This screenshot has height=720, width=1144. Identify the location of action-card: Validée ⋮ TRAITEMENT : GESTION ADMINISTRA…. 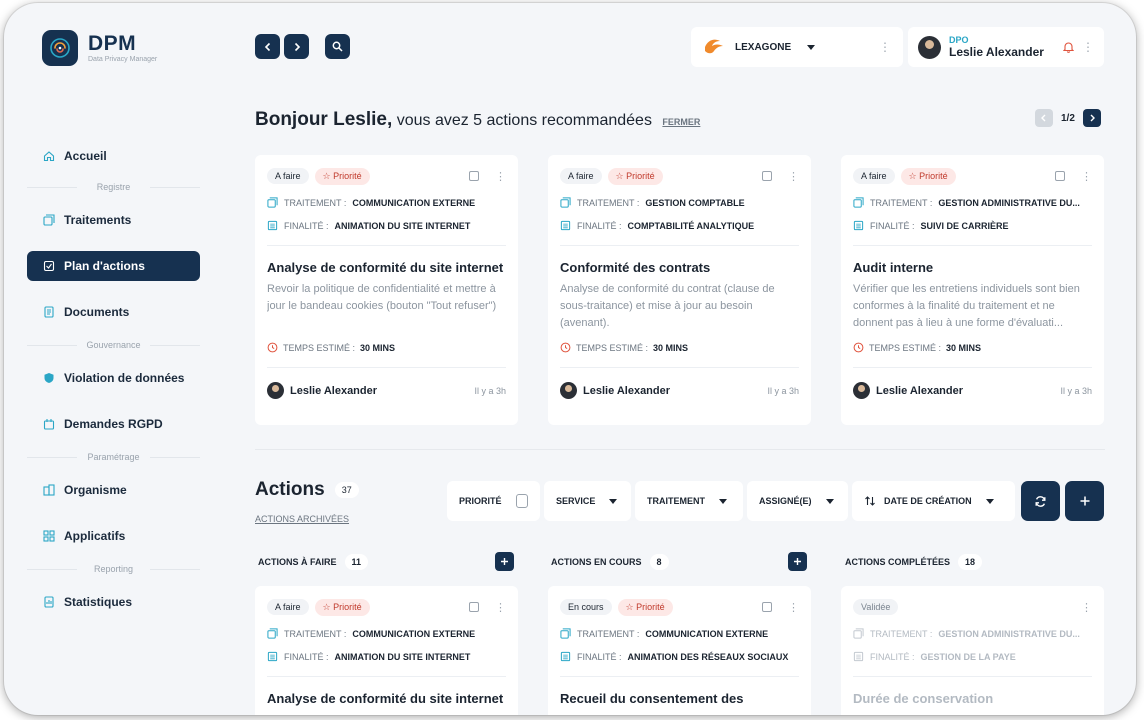
(972, 650).